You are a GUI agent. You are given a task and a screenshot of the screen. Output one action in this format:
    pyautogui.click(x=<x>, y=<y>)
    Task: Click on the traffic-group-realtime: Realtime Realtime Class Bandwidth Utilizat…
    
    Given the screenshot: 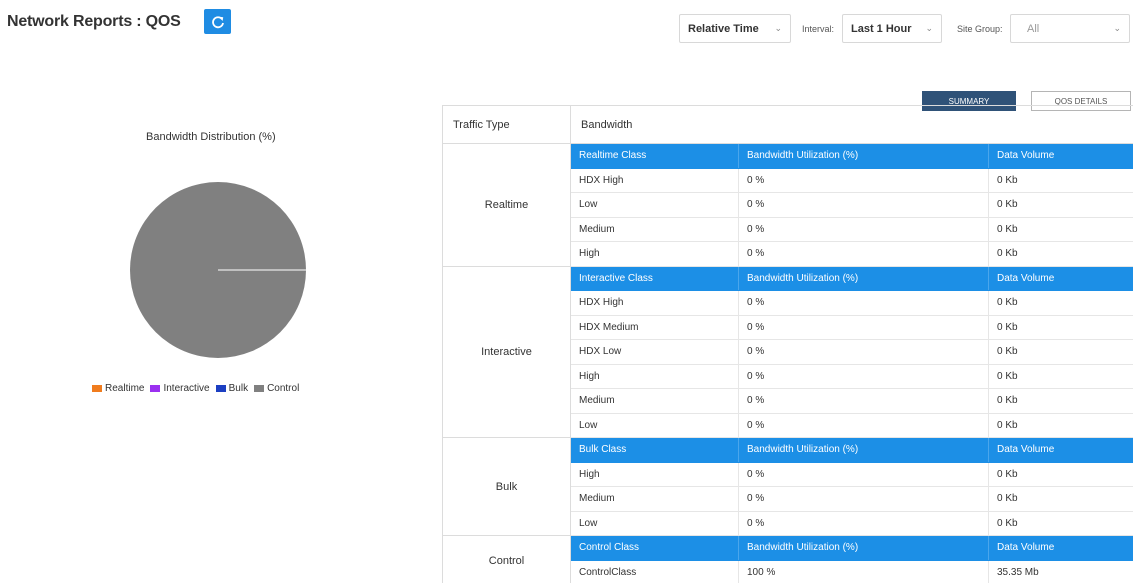 What is the action you would take?
    pyautogui.click(x=788, y=205)
    